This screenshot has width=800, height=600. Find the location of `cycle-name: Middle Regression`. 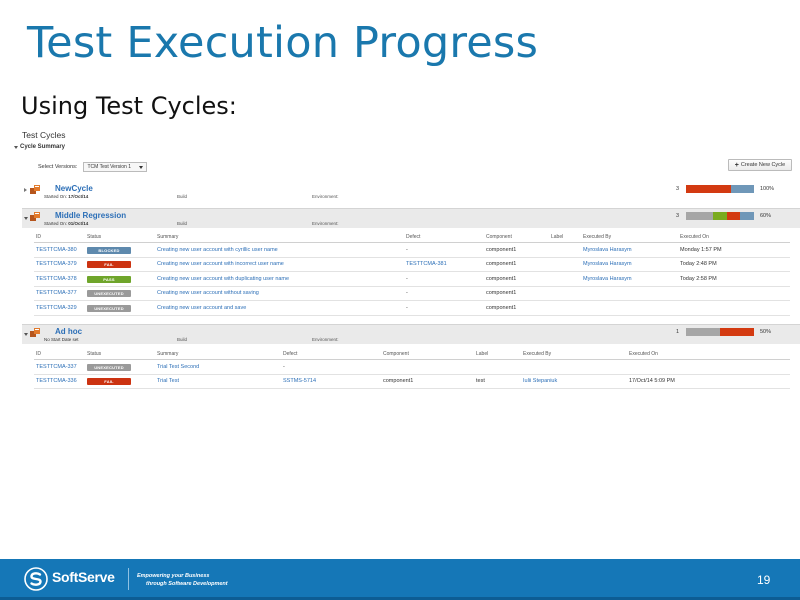

cycle-name: Middle Regression is located at coordinates (90, 215).